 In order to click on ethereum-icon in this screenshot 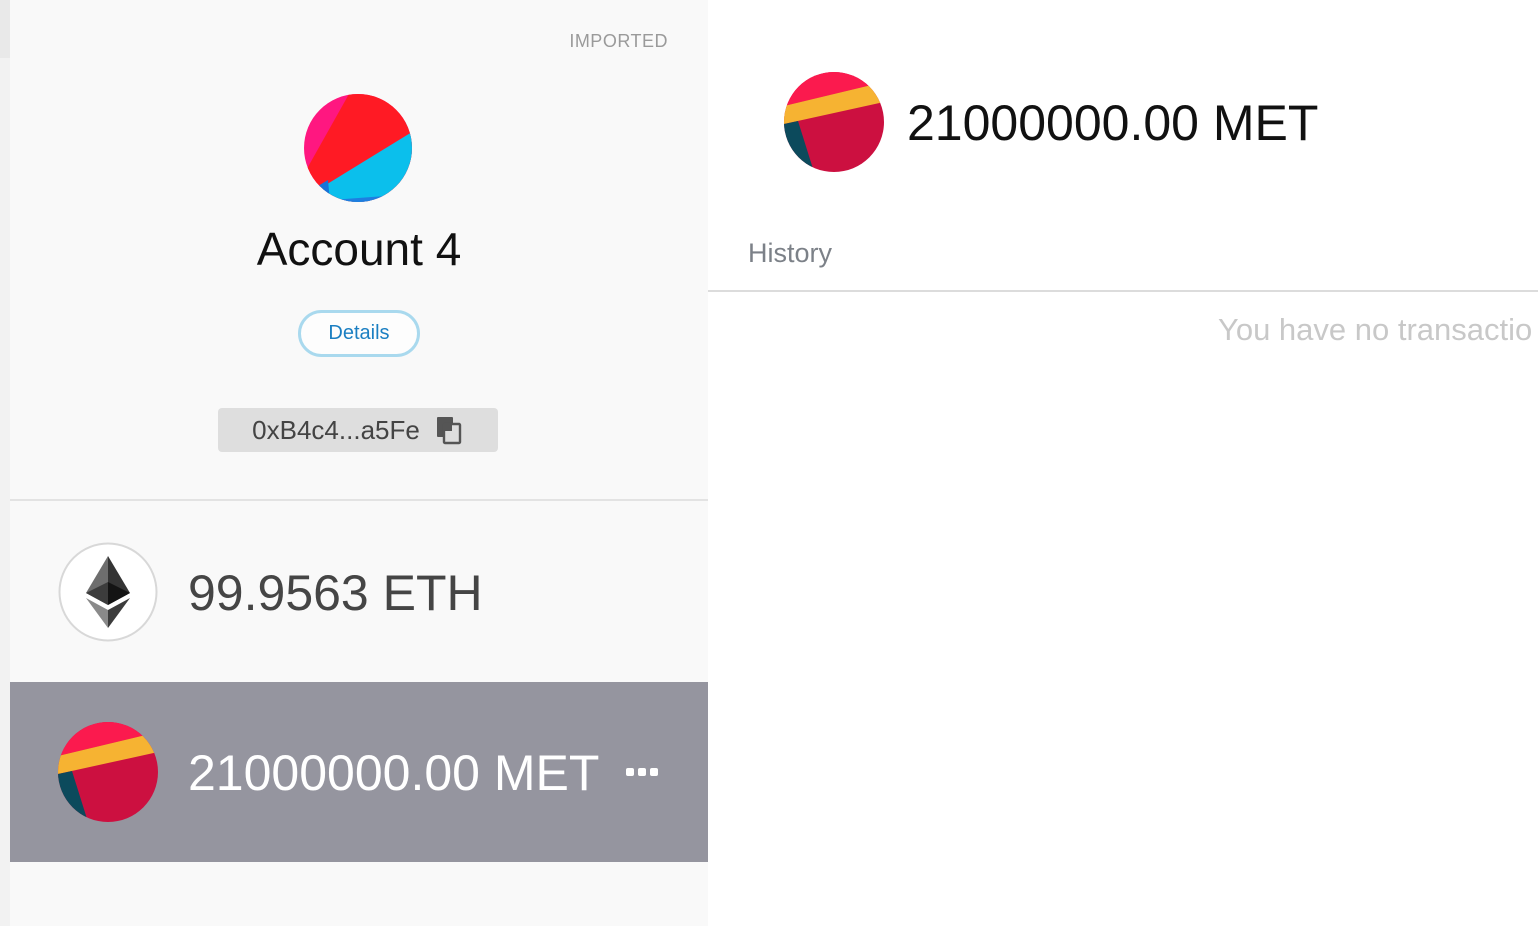, I will do `click(108, 592)`.